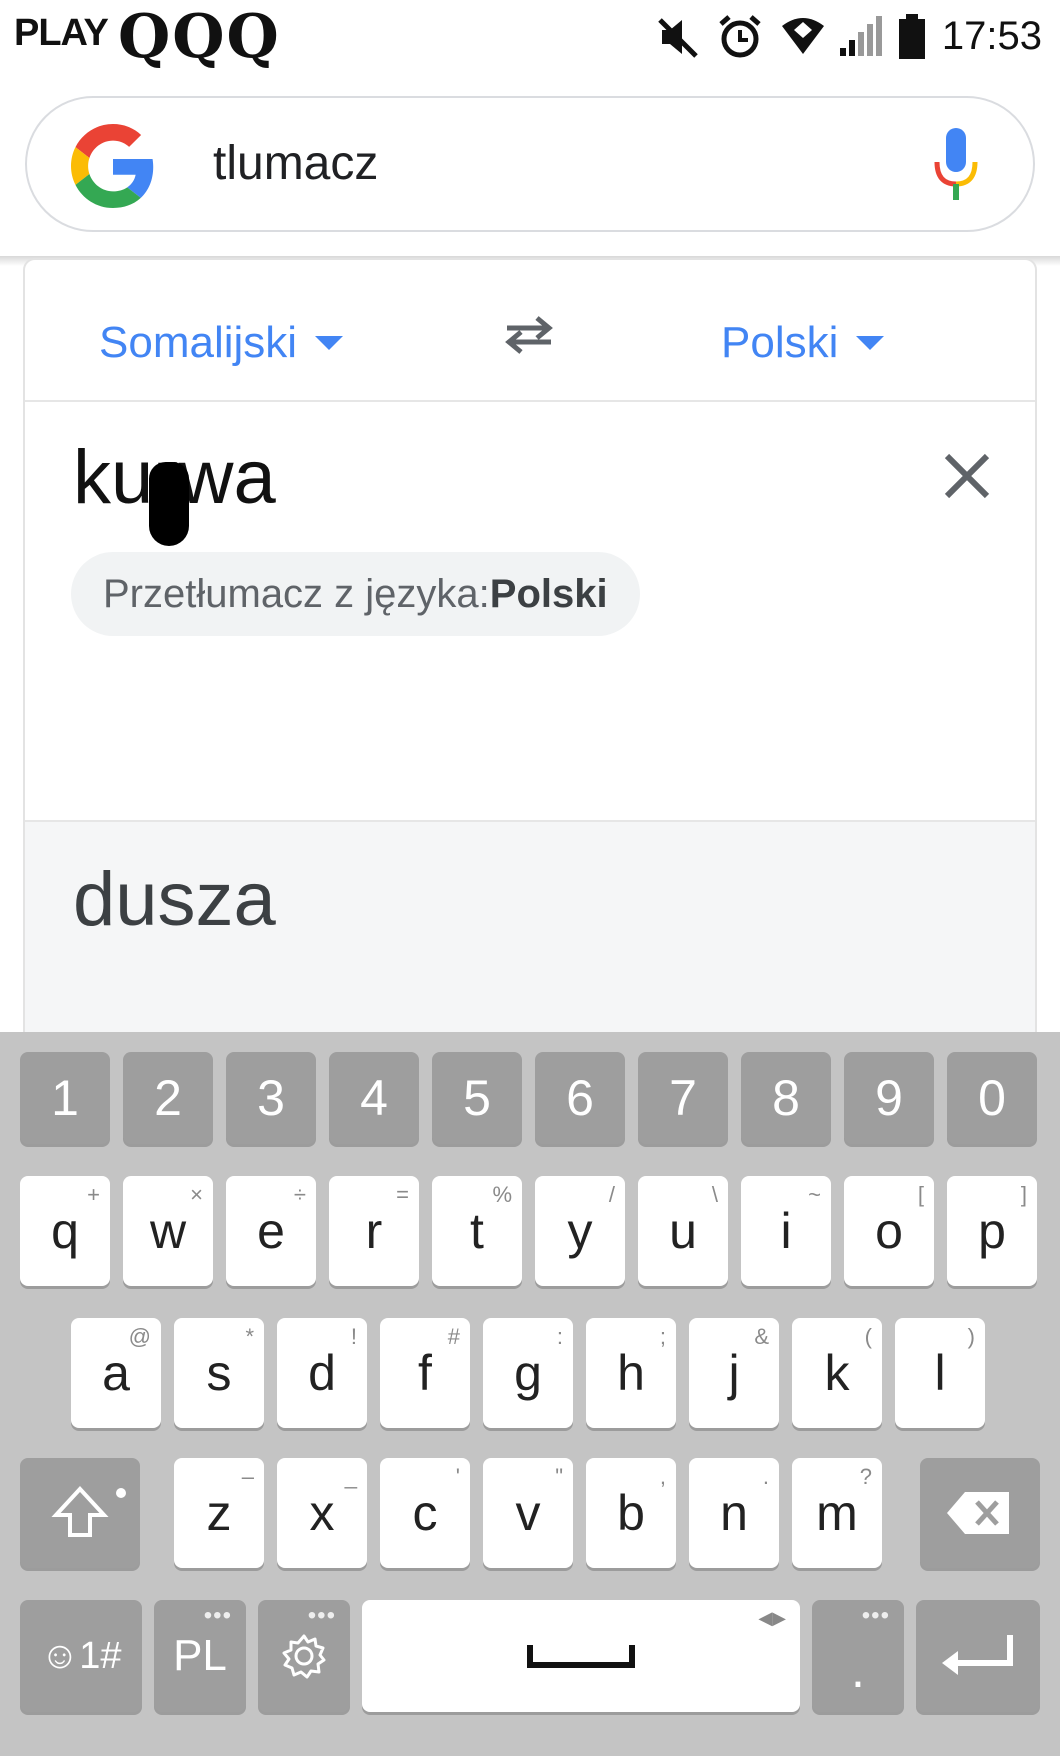 The height and width of the screenshot is (1756, 1060). What do you see at coordinates (65, 1098) in the screenshot?
I see `key-1: 1` at bounding box center [65, 1098].